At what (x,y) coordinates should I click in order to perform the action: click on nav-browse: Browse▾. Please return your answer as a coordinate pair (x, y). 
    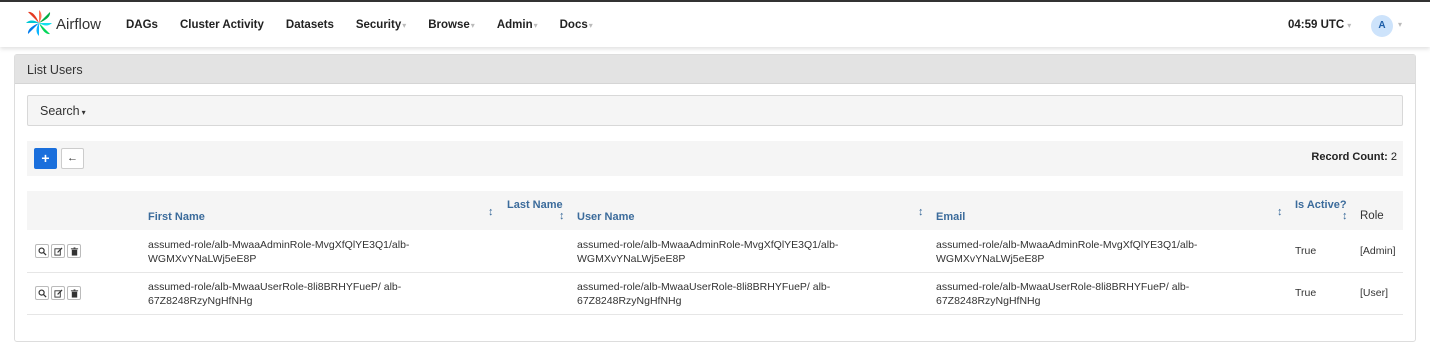
    Looking at the image, I should click on (451, 25).